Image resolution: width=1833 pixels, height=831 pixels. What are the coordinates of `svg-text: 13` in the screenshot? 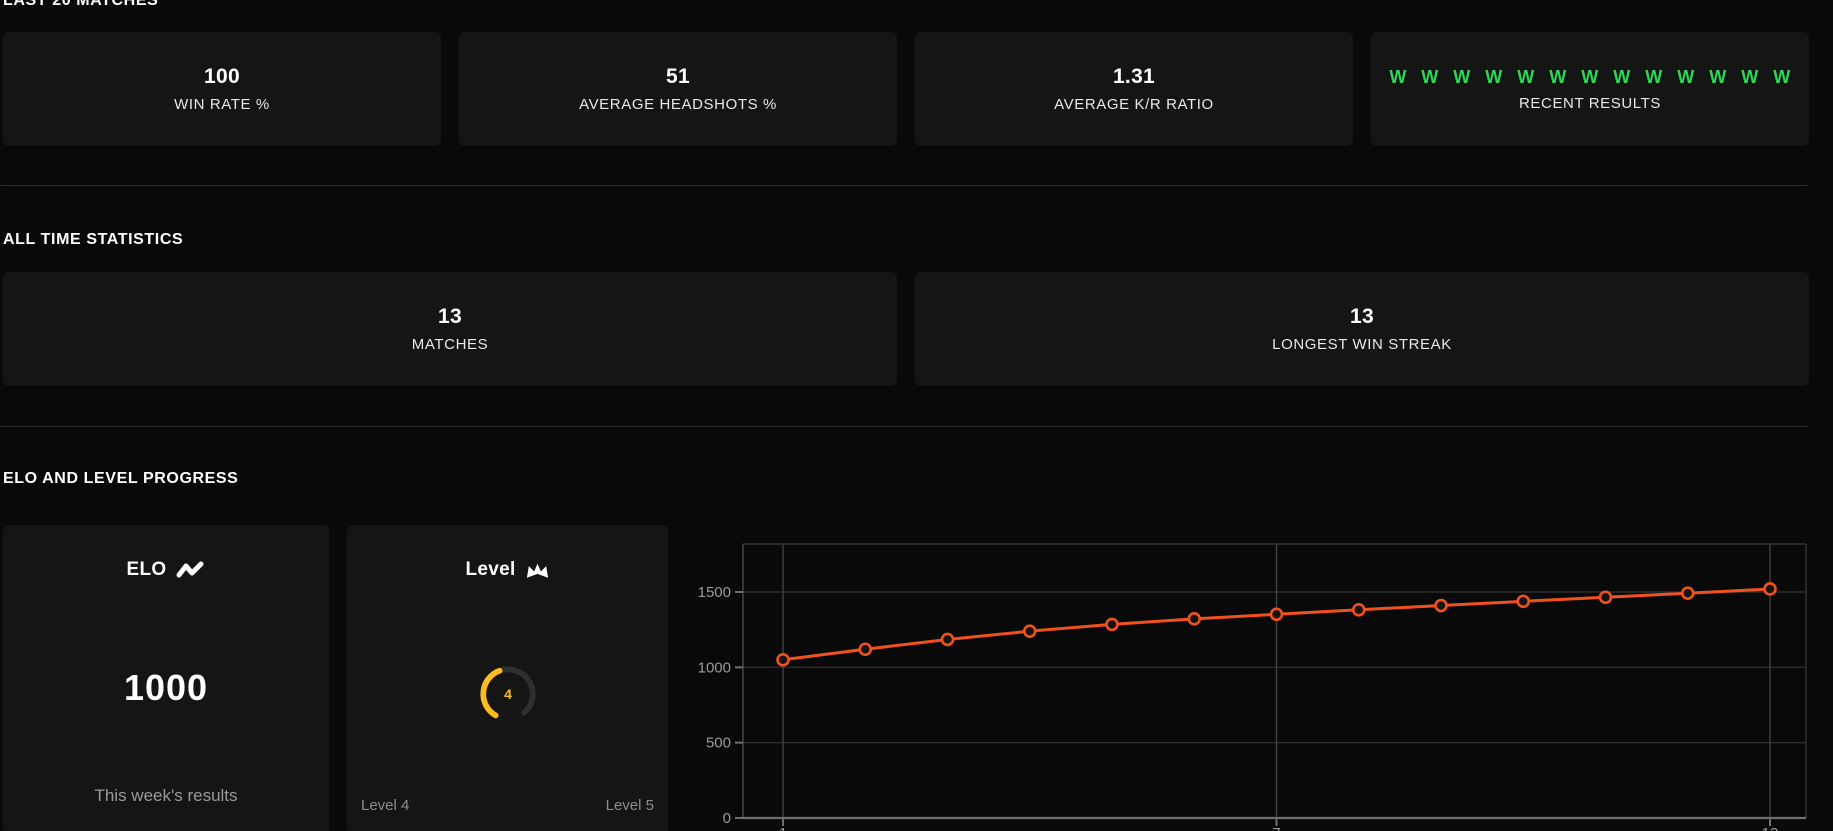 It's located at (1770, 828).